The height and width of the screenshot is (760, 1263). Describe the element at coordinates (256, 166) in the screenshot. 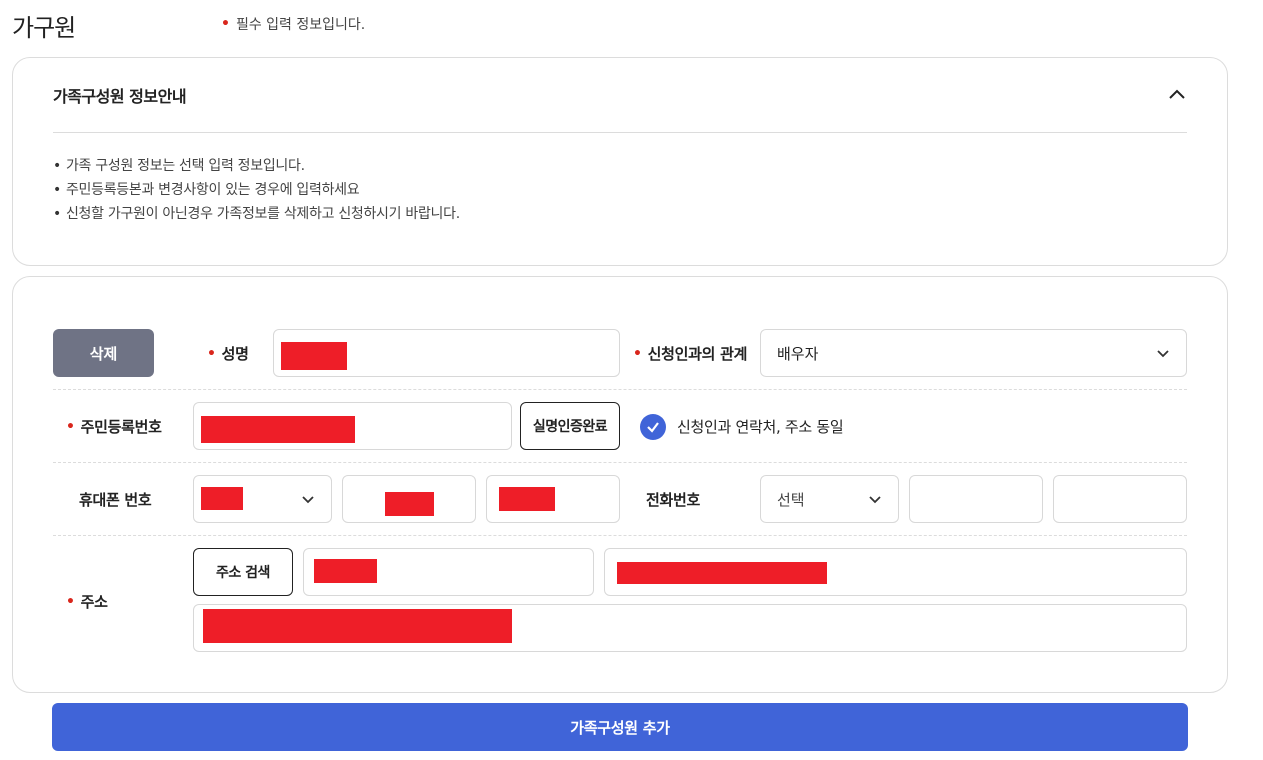

I see `info-item: 가족 구성원 정보는 선택 입력 정보입니다.` at that location.